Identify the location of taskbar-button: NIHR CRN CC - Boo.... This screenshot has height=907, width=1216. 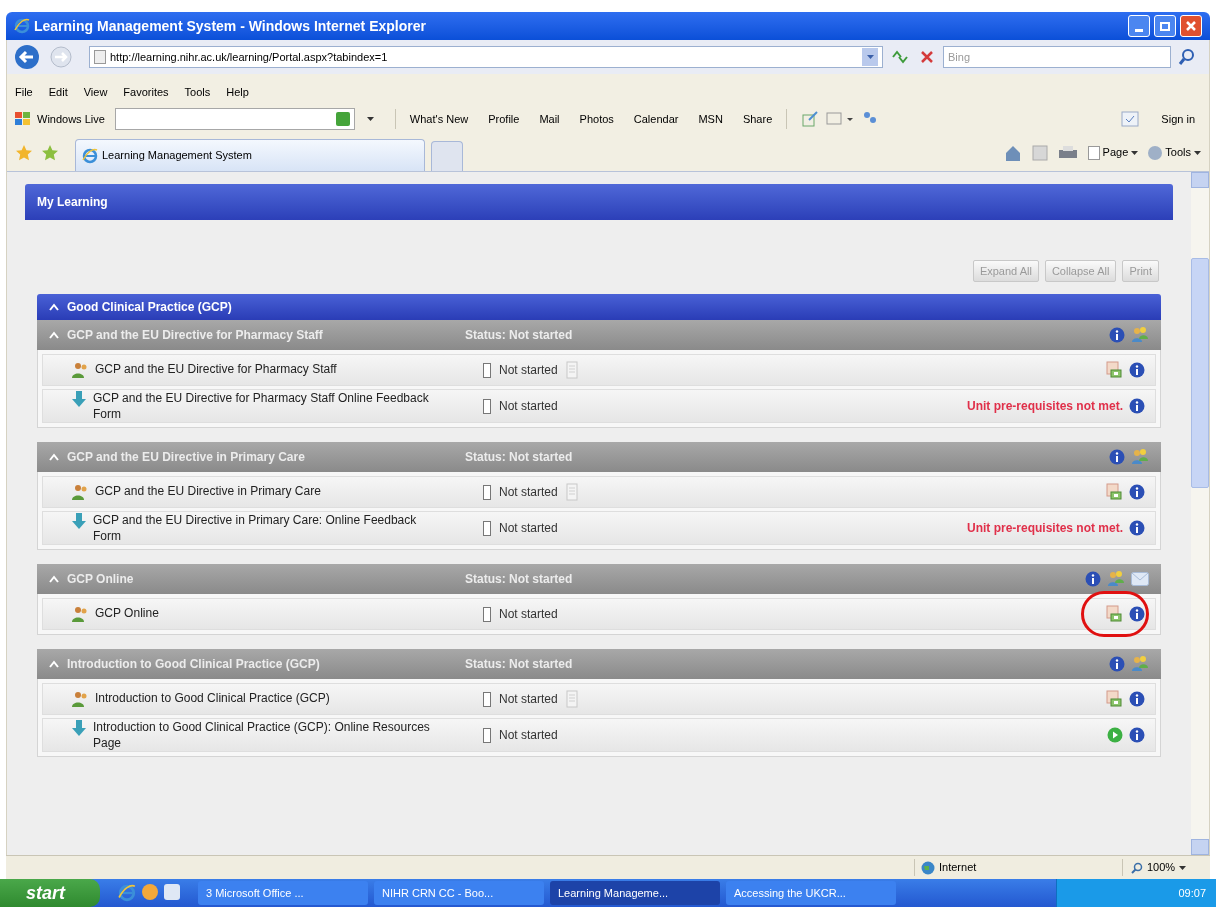
(459, 893).